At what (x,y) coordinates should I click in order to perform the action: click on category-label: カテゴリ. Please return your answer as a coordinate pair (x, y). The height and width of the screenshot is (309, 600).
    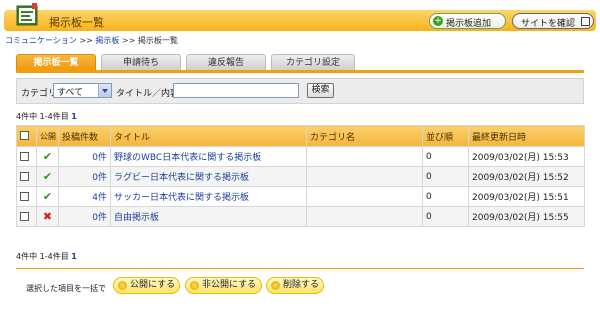
    Looking at the image, I should click on (39, 94).